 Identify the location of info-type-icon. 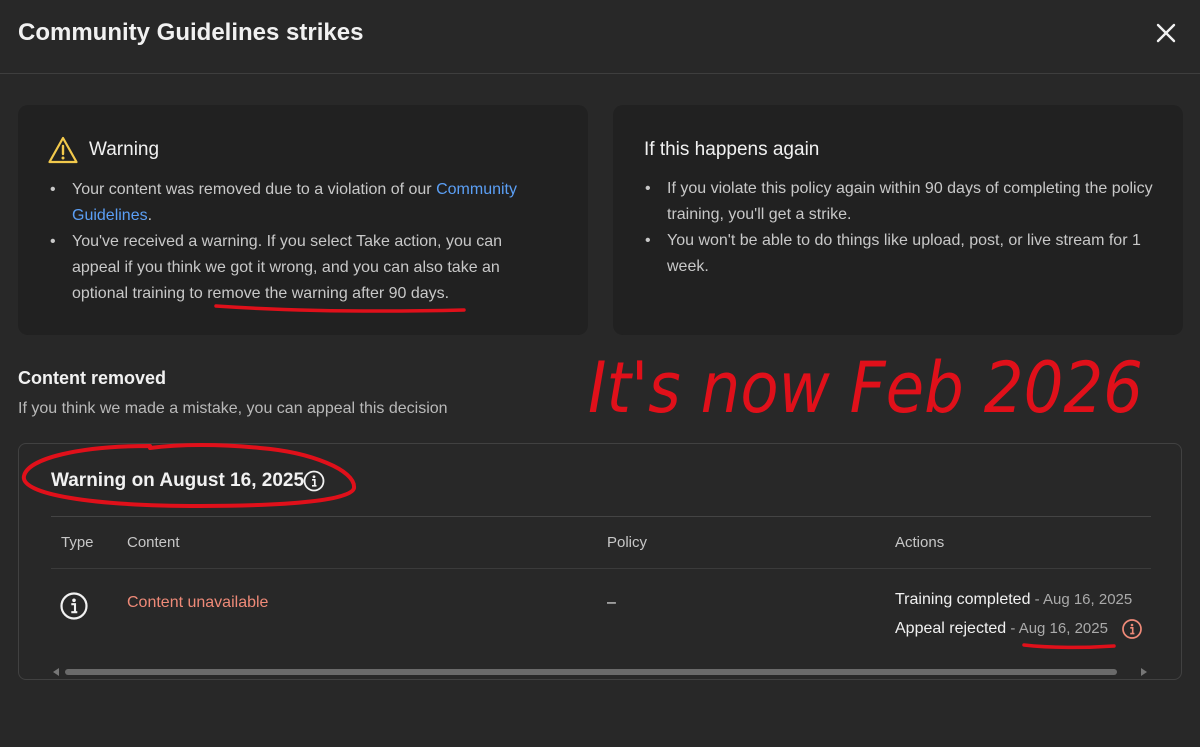
(74, 606).